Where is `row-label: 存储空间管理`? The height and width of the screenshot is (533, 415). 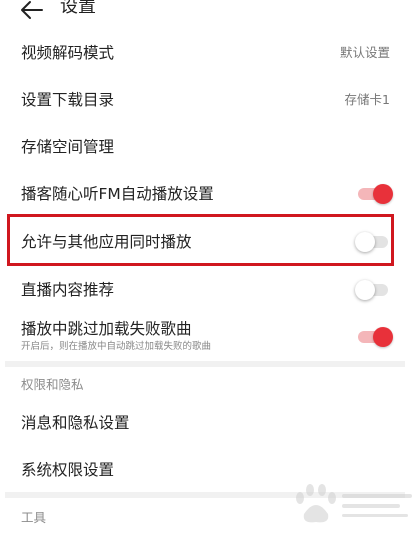 row-label: 存储空间管理 is located at coordinates (68, 147).